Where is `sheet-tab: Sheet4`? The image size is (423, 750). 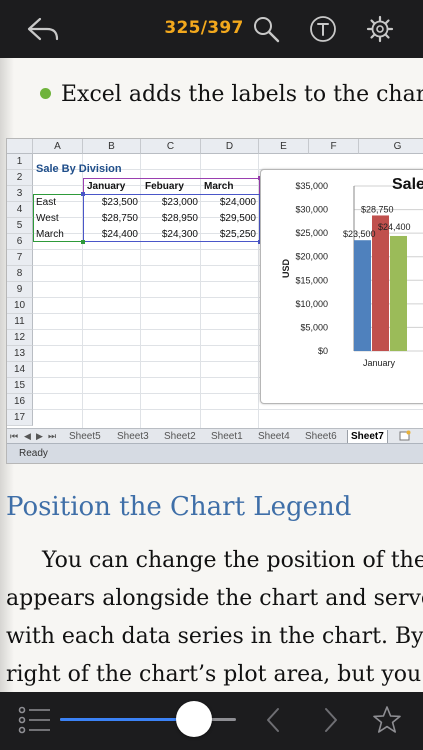
sheet-tab: Sheet4 is located at coordinates (274, 436).